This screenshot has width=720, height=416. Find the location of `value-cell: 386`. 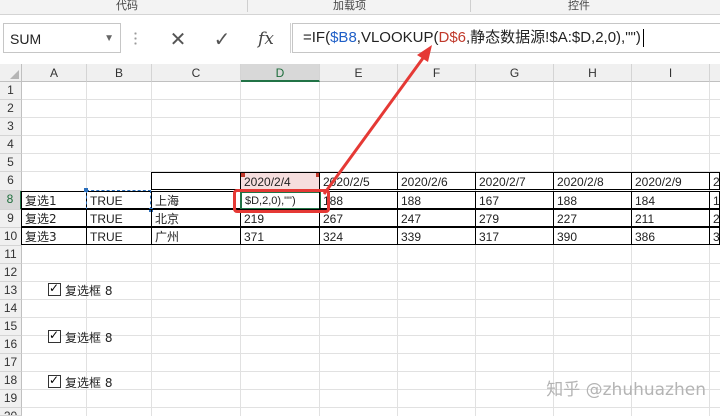

value-cell: 386 is located at coordinates (670, 236).